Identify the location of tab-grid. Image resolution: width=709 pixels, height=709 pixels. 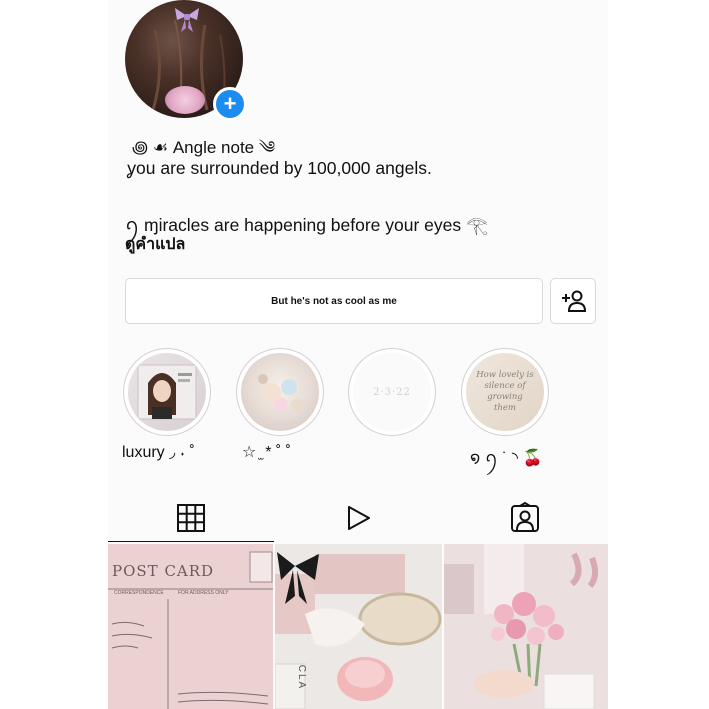
(191, 518).